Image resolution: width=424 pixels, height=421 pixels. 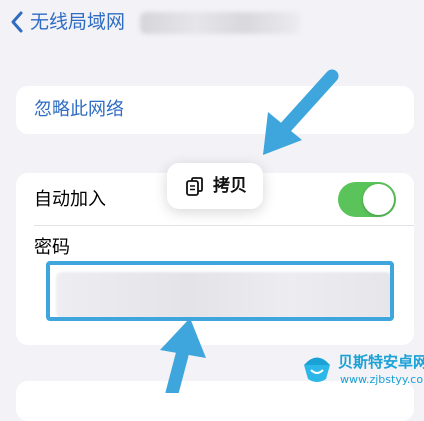 What do you see at coordinates (230, 186) in the screenshot?
I see `copy-button: 拷贝` at bounding box center [230, 186].